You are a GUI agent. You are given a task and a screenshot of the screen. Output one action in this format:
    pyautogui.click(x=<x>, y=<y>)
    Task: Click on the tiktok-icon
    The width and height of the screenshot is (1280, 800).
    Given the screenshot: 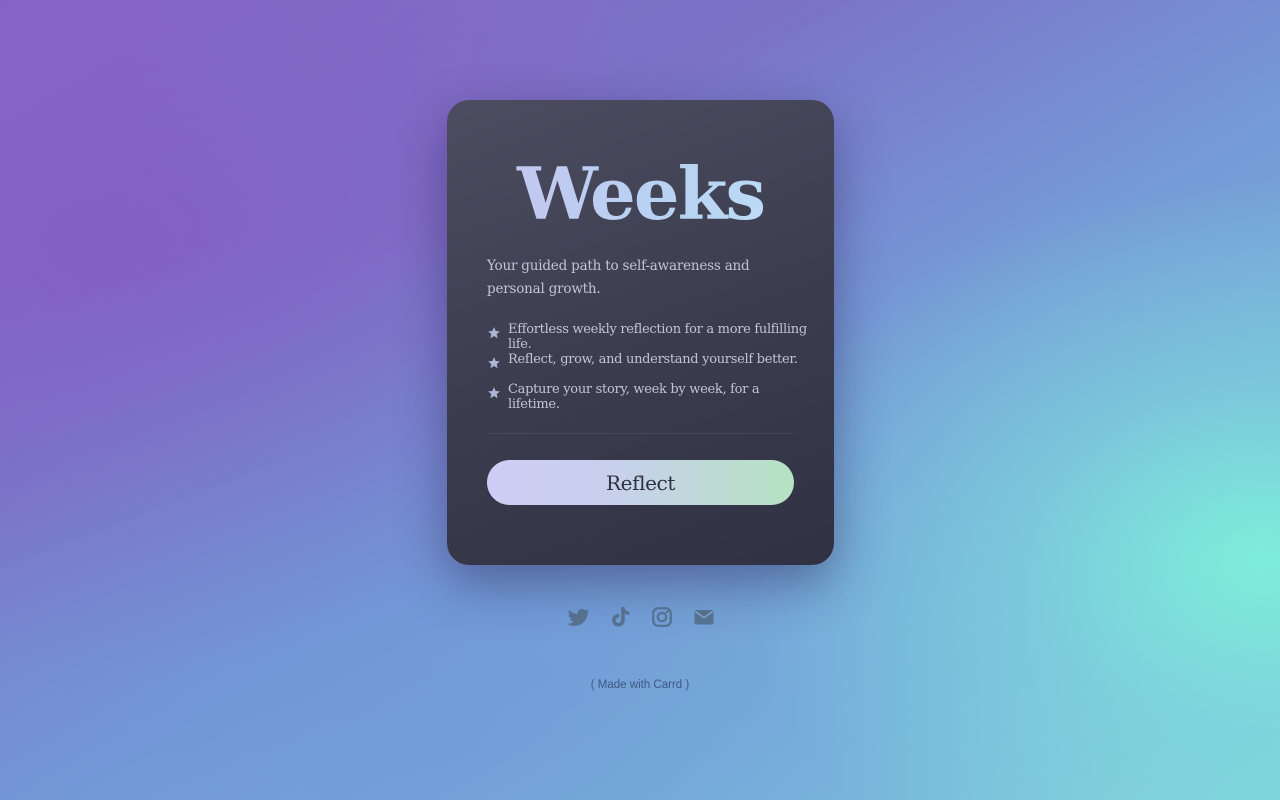 What is the action you would take?
    pyautogui.click(x=620, y=617)
    